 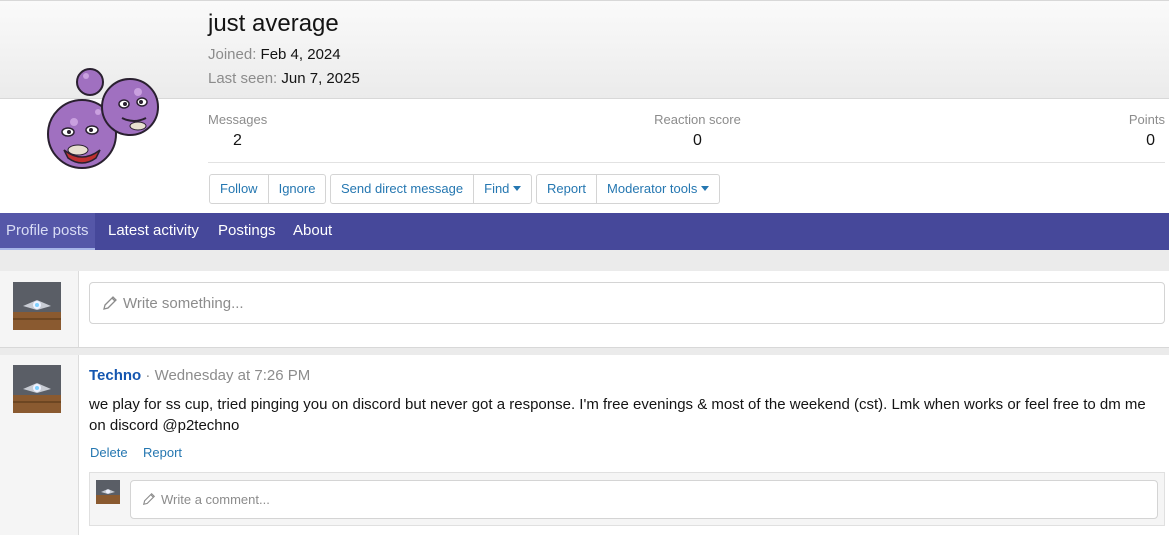 I want to click on find-dropdown-button: Find, so click(x=502, y=189).